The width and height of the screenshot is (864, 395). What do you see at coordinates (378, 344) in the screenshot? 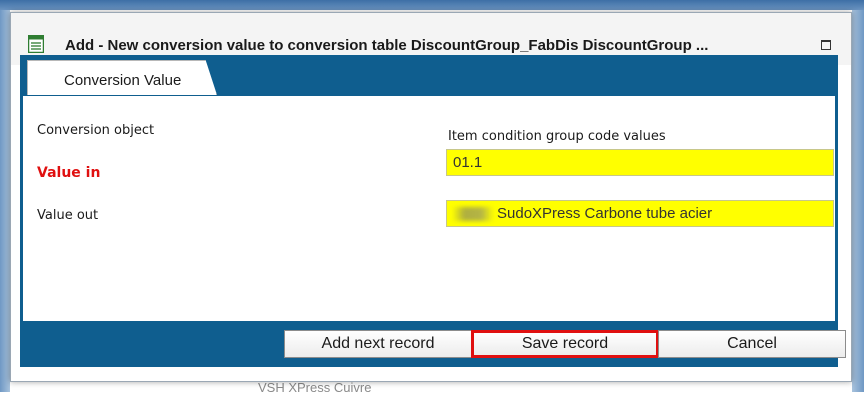
I see `add-next-record-button: Add next record` at bounding box center [378, 344].